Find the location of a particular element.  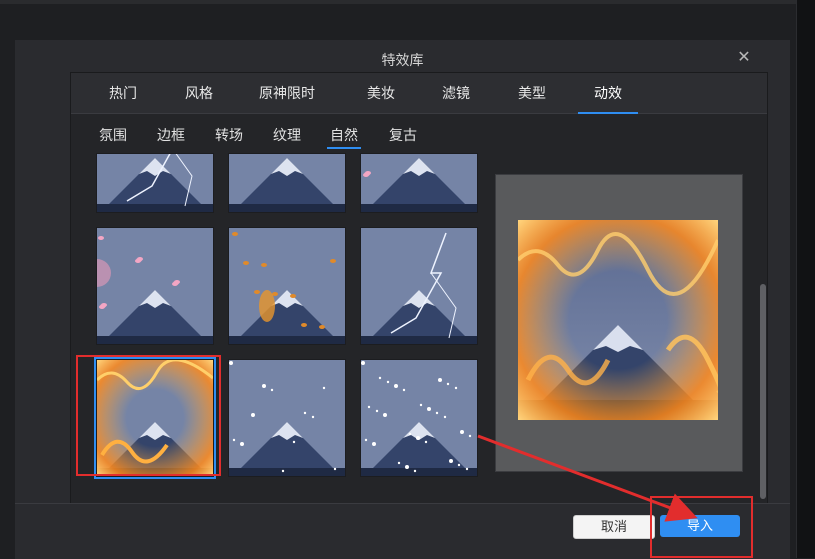

window-top-edge is located at coordinates (407, 2).